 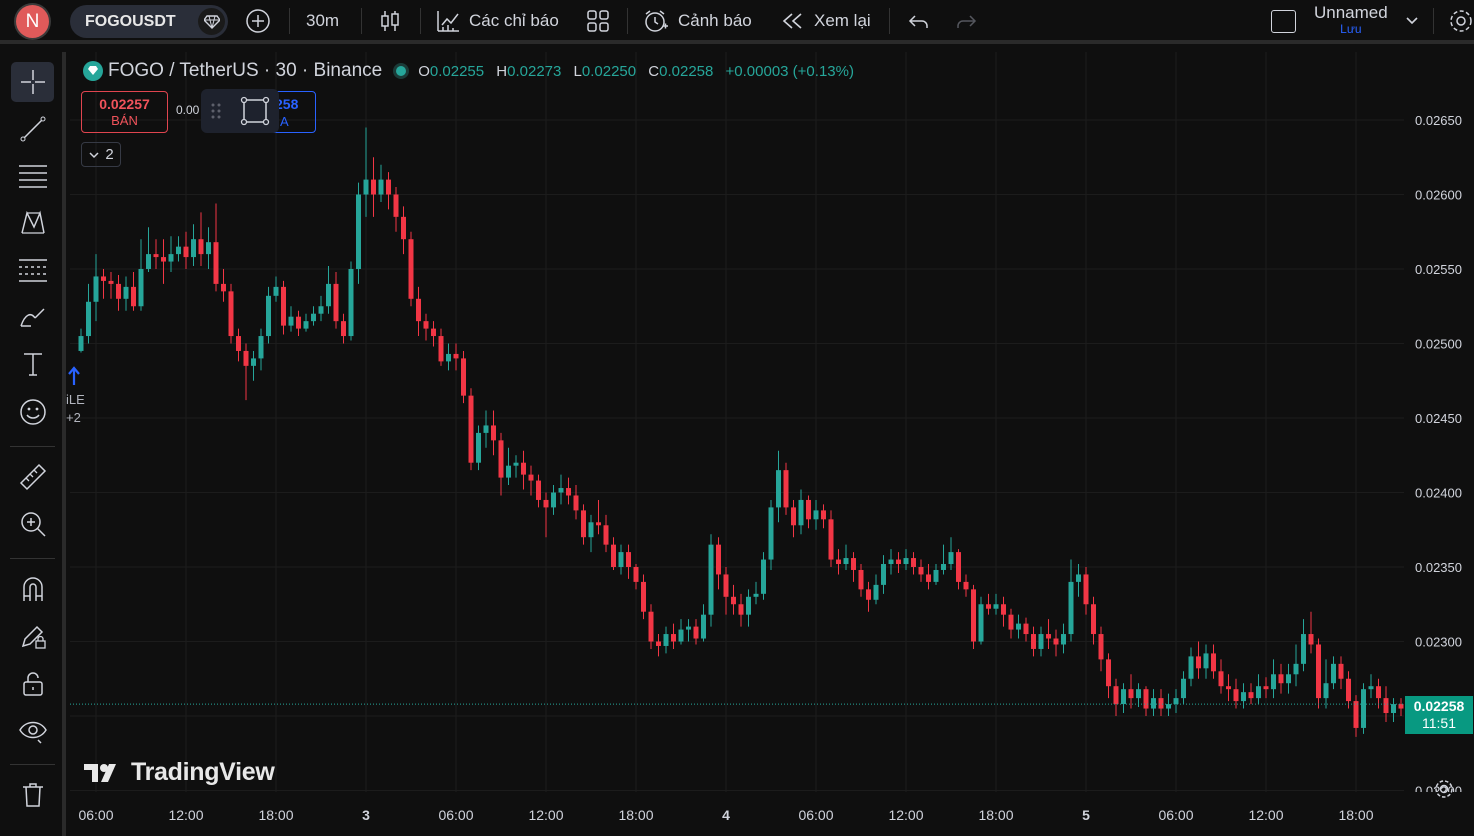 I want to click on chart-type-button, so click(x=390, y=21).